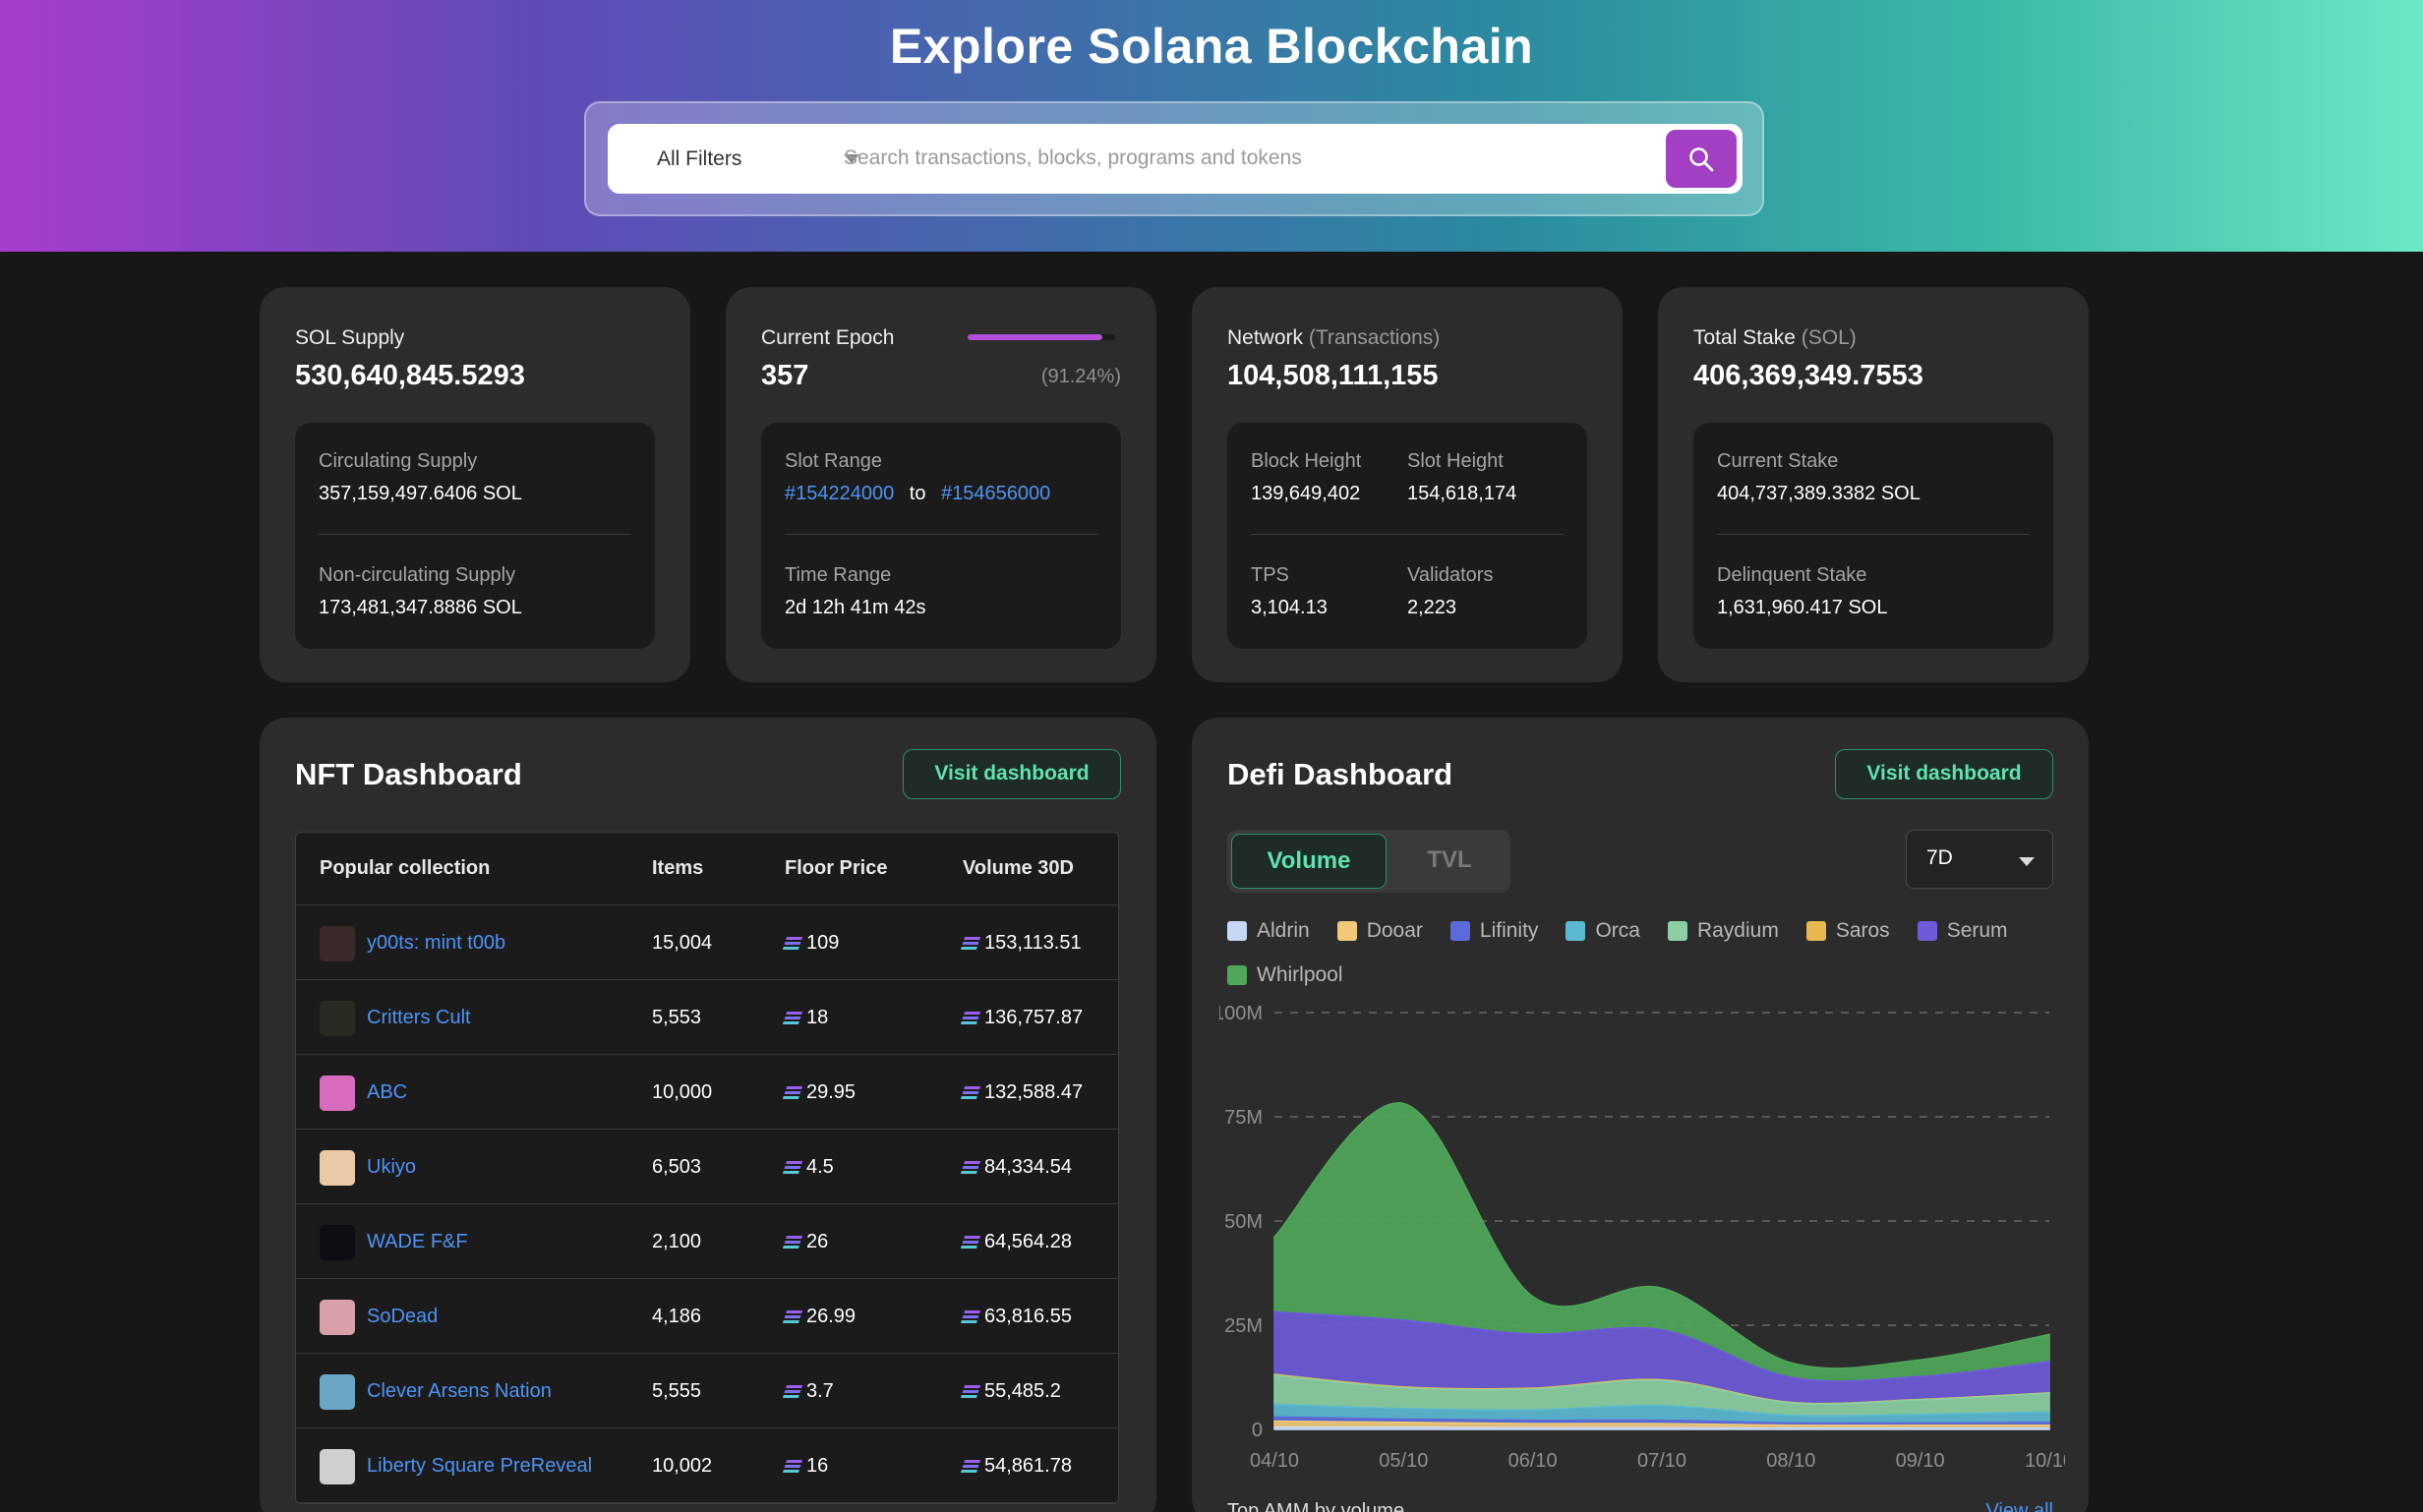 The width and height of the screenshot is (2423, 1512). What do you see at coordinates (839, 575) in the screenshot?
I see `time-range-label: Time Range` at bounding box center [839, 575].